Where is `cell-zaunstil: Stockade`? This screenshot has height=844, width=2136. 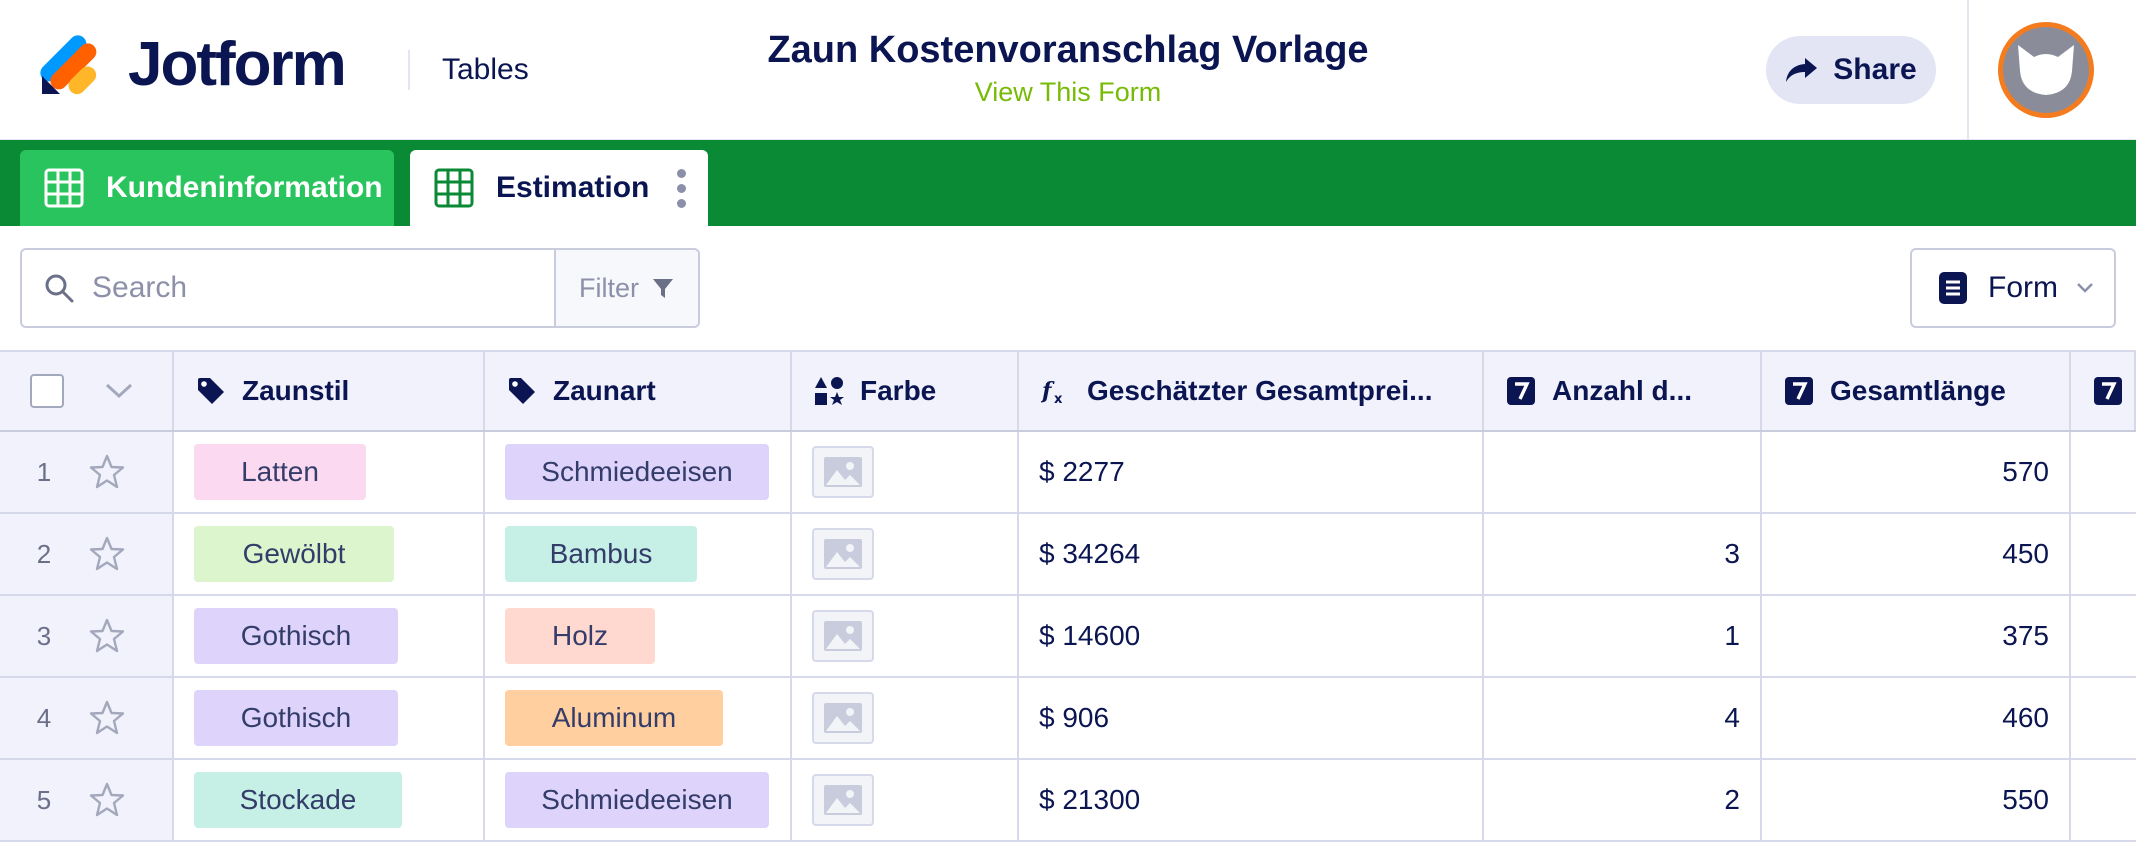
cell-zaunstil: Stockade is located at coordinates (329, 800).